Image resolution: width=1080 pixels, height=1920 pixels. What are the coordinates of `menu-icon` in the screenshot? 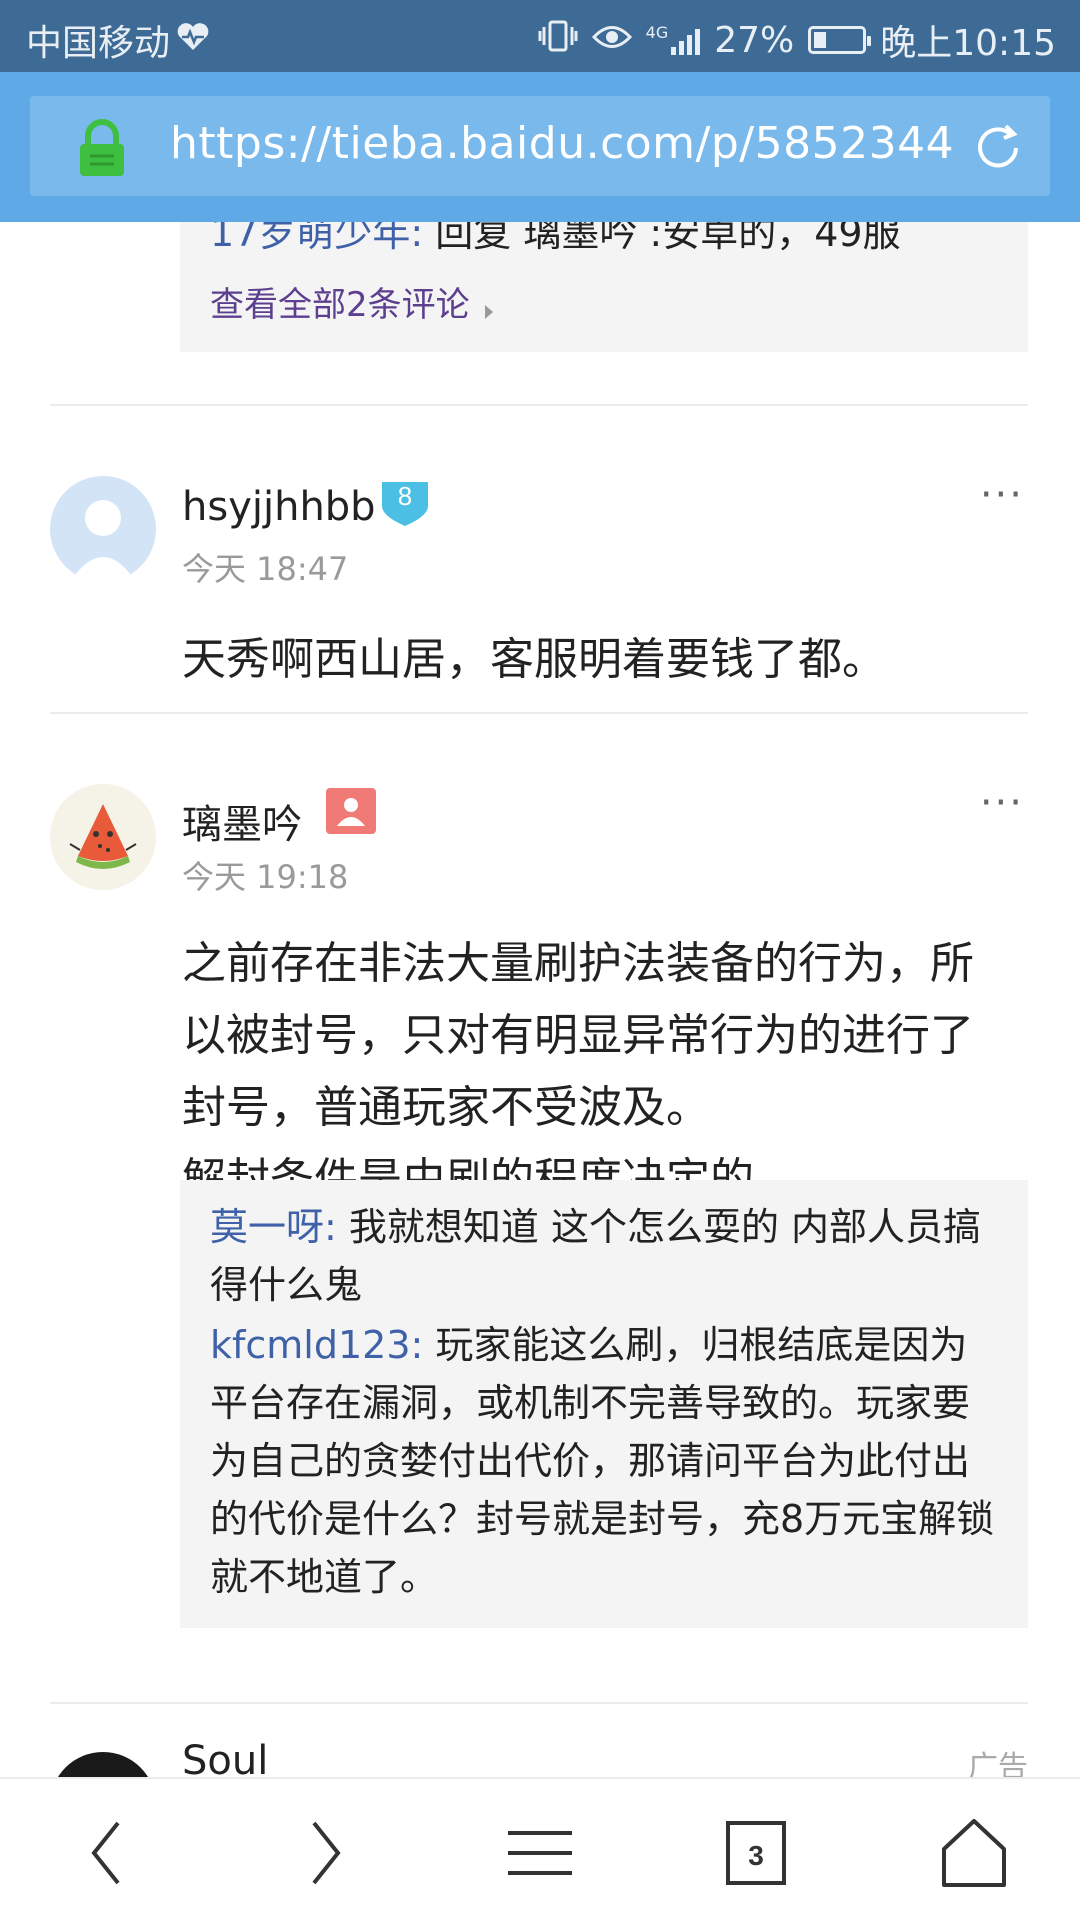 It's located at (540, 1853).